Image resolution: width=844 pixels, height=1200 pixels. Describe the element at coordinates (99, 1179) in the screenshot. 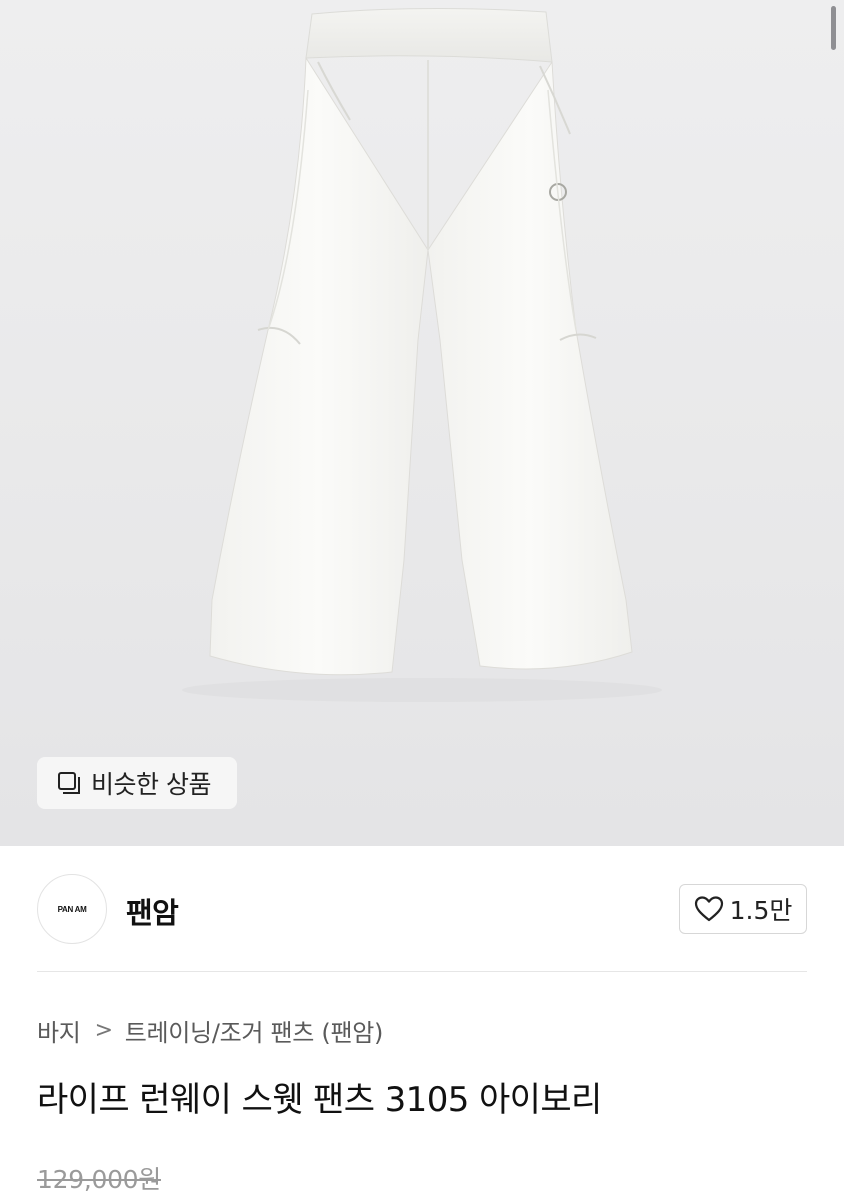

I see `original-price: 129,000원` at that location.